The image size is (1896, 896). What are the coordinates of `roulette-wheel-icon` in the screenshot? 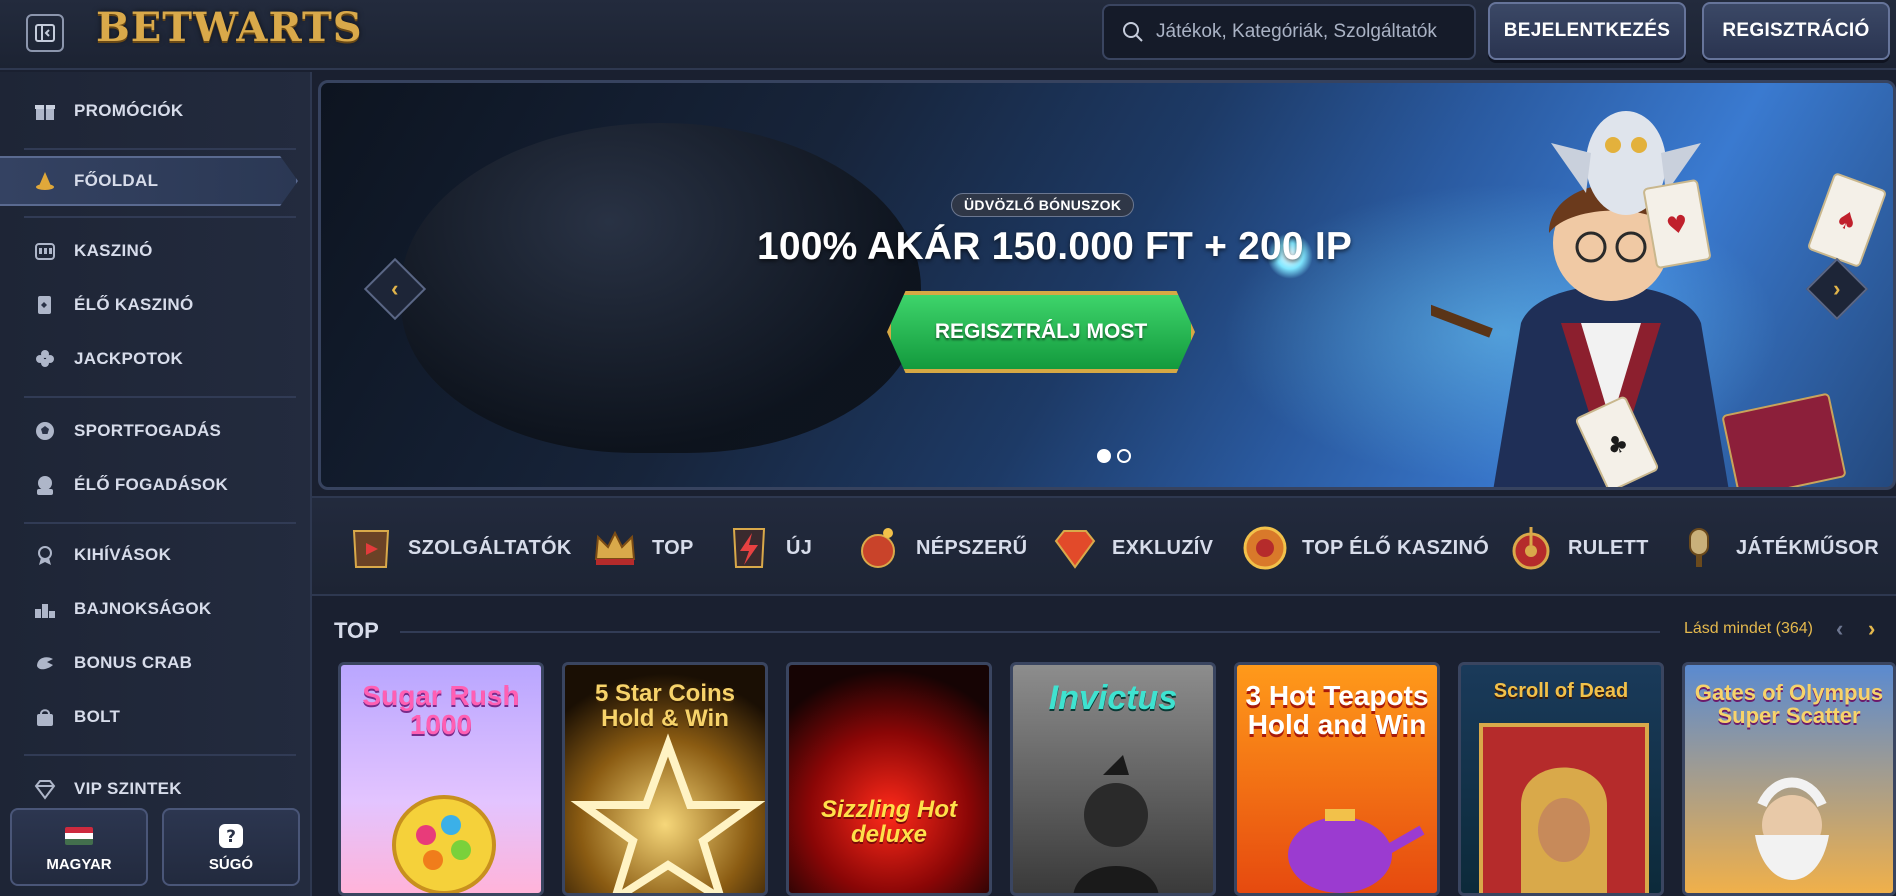 It's located at (1531, 548).